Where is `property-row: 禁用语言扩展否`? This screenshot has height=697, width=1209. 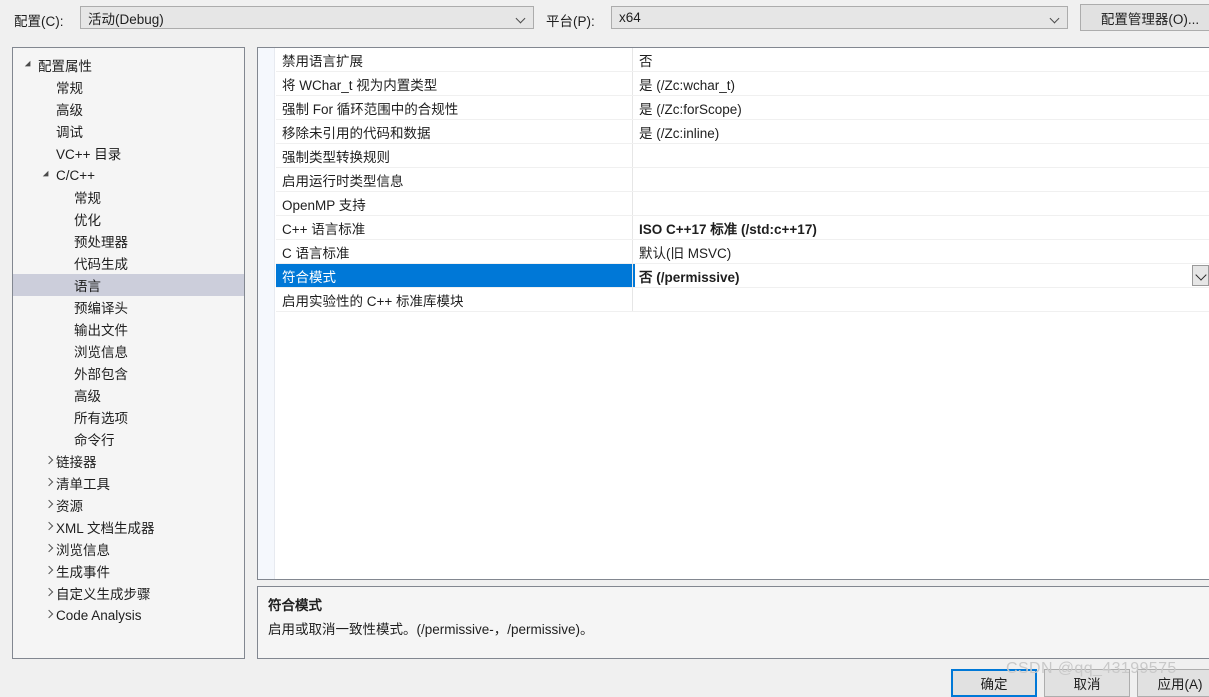
property-row: 禁用语言扩展否 is located at coordinates (742, 60).